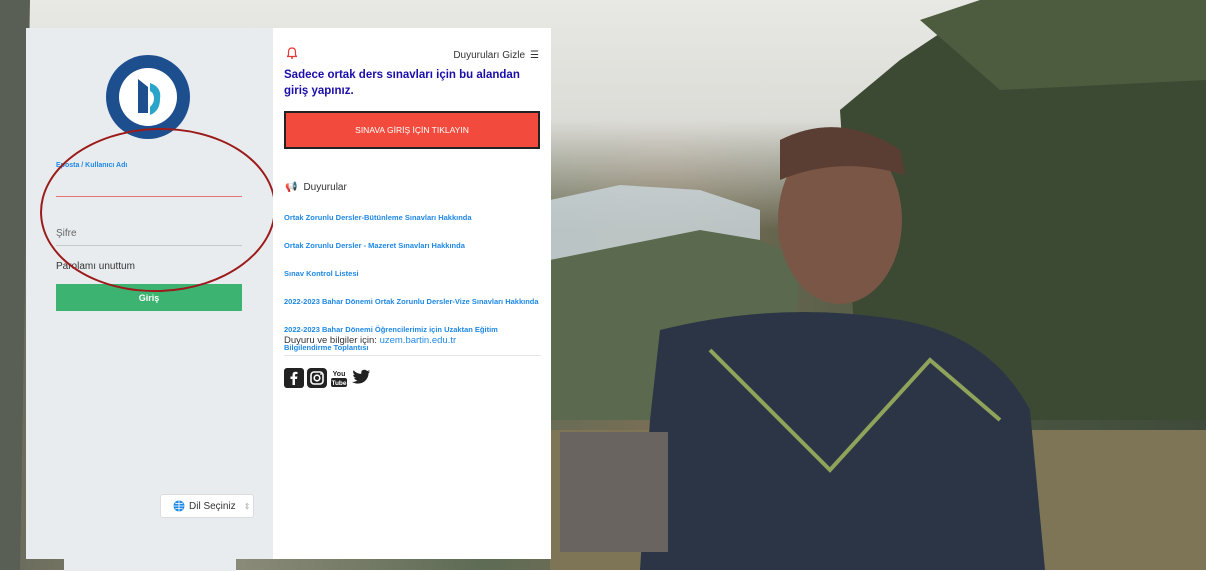 Image resolution: width=1206 pixels, height=571 pixels. Describe the element at coordinates (489, 55) in the screenshot. I see `hide-announcements-label: Duyuruları Gizle` at that location.